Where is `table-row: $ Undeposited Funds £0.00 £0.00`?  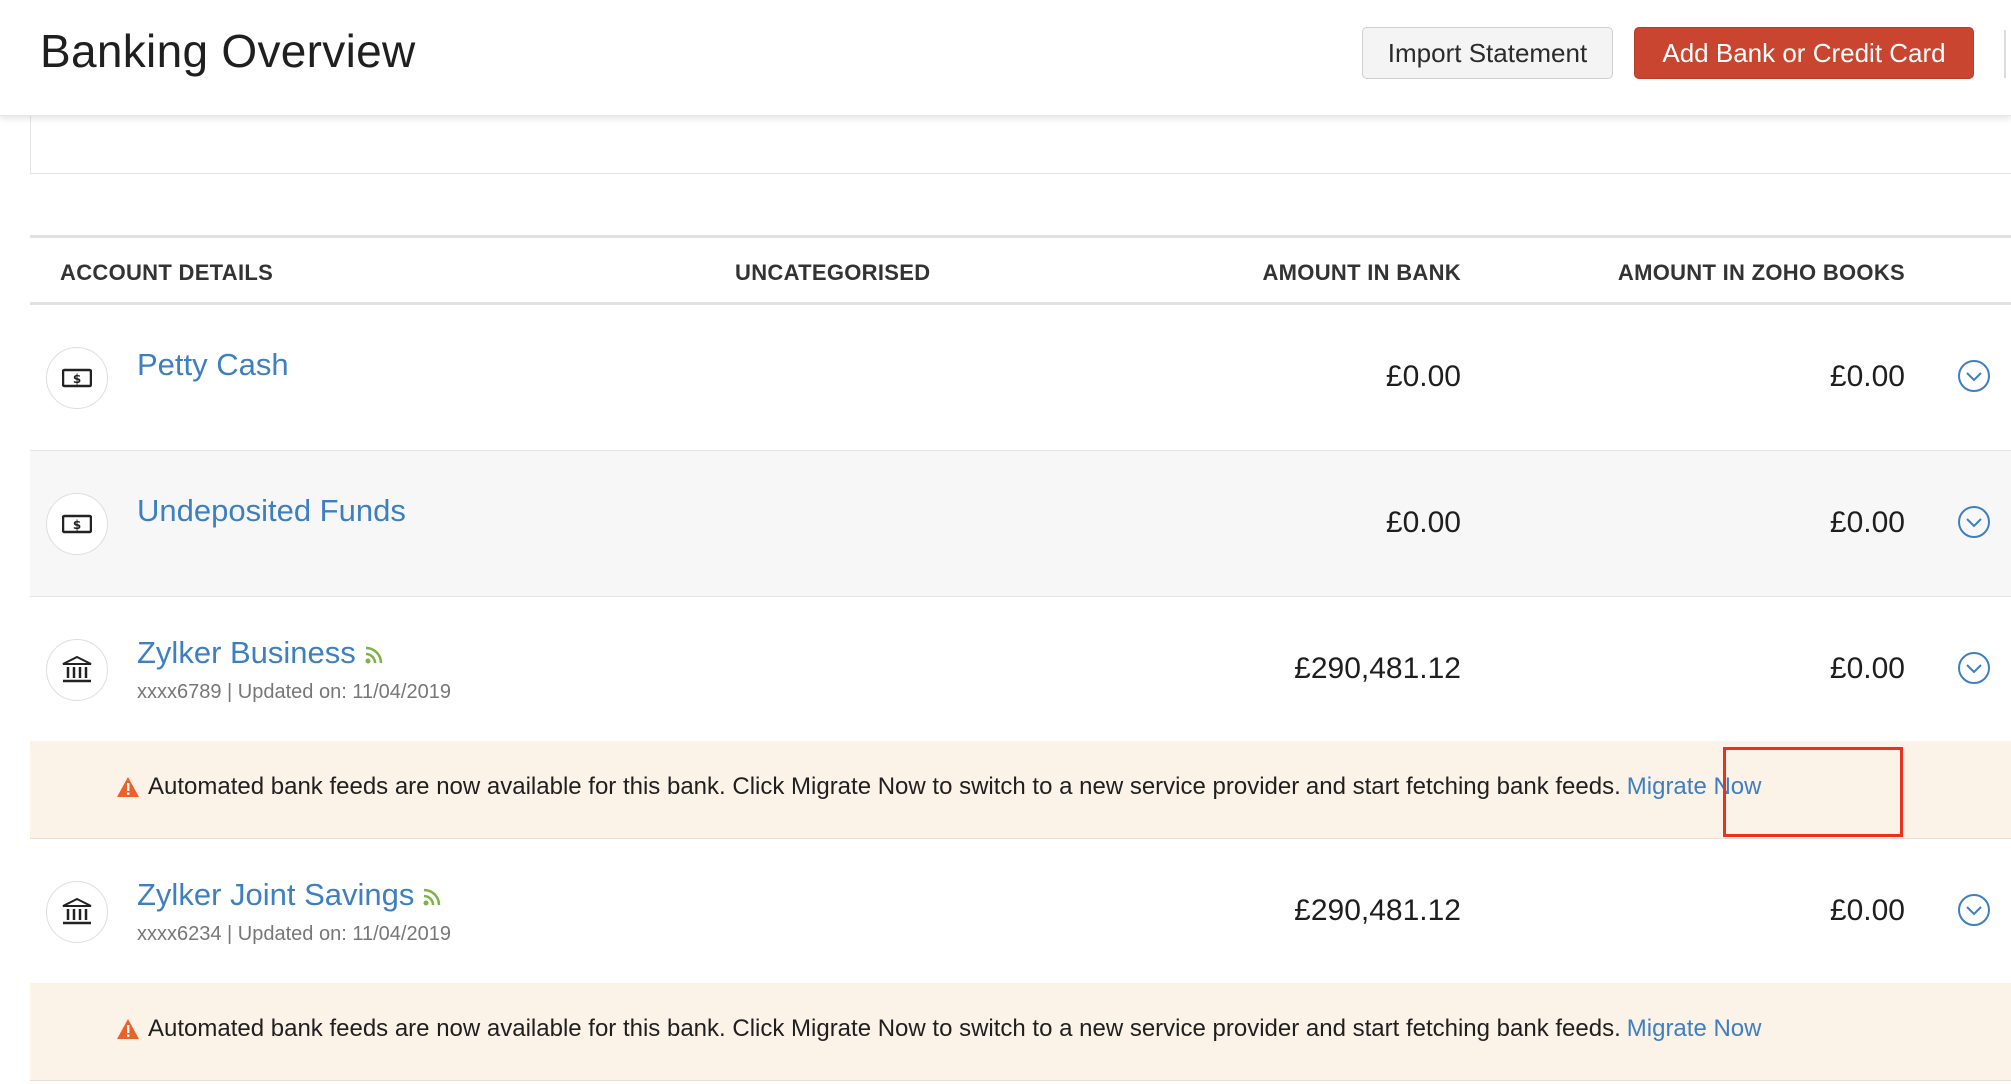
table-row: $ Undeposited Funds £0.00 £0.00 is located at coordinates (1020, 524).